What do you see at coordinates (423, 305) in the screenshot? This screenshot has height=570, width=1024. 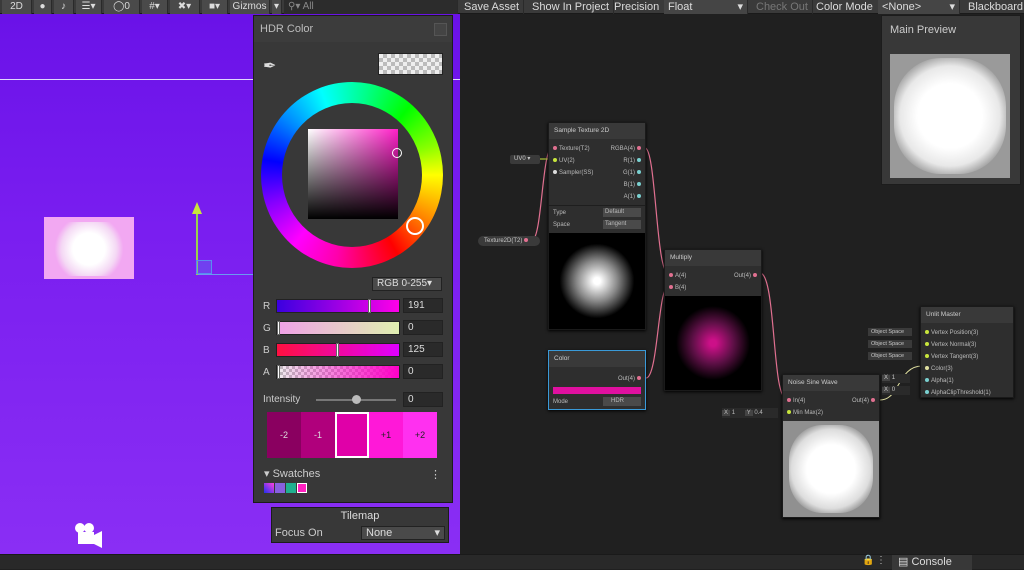 I see `r-value-field: 191` at bounding box center [423, 305].